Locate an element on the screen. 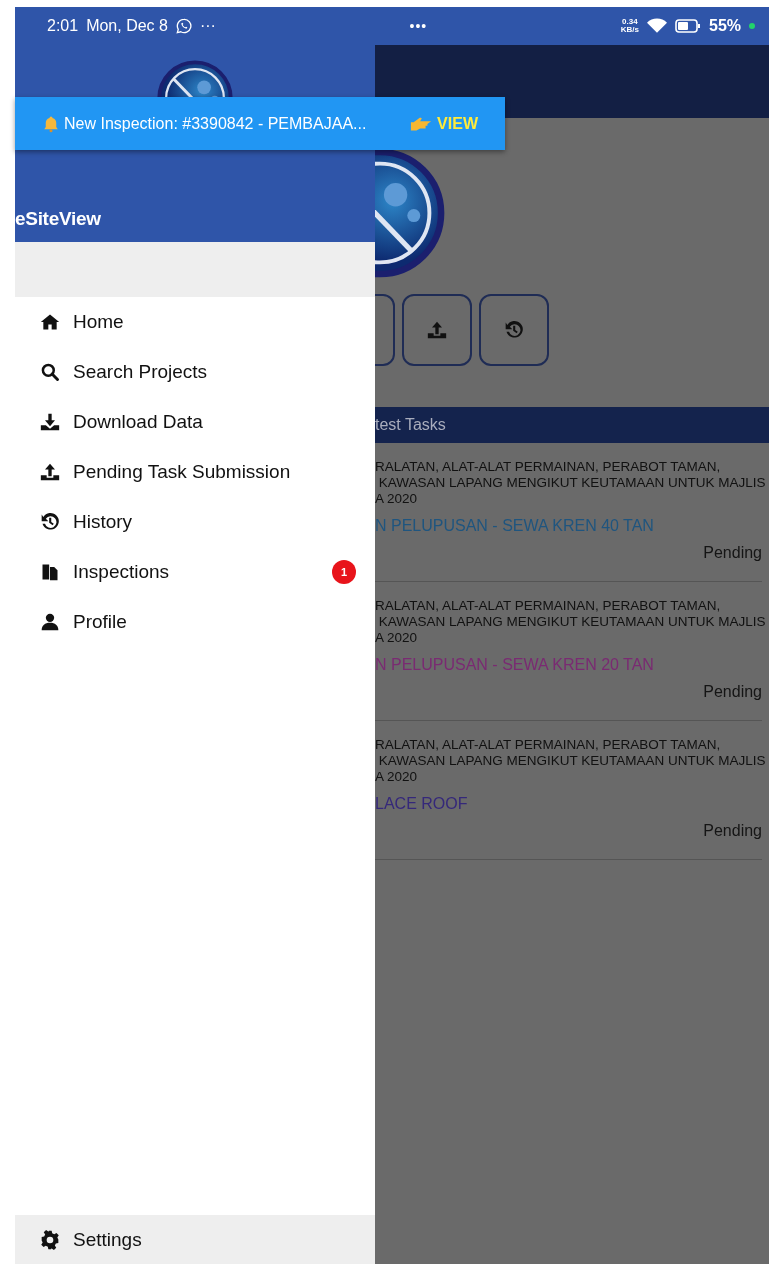 This screenshot has height=1264, width=769. more-indicator: ••• is located at coordinates (418, 26).